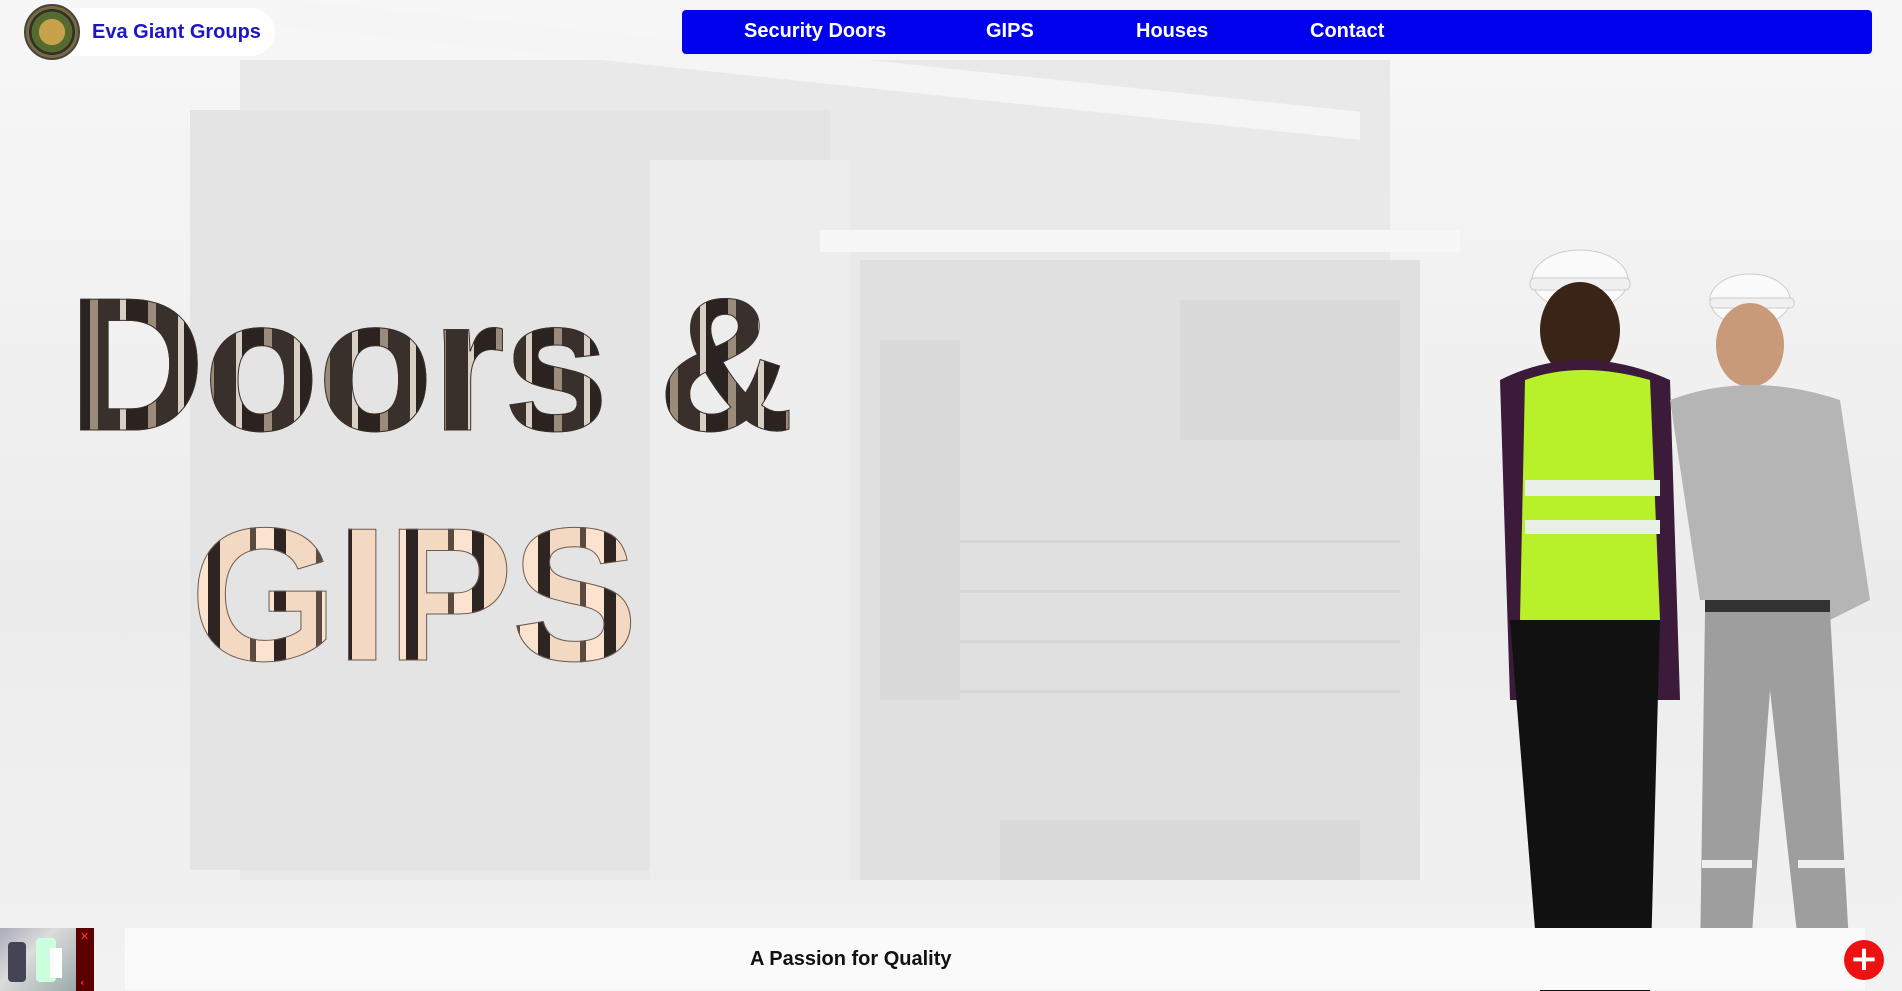 This screenshot has width=1902, height=991. I want to click on nav-security-doors: Security Doors, so click(815, 31).